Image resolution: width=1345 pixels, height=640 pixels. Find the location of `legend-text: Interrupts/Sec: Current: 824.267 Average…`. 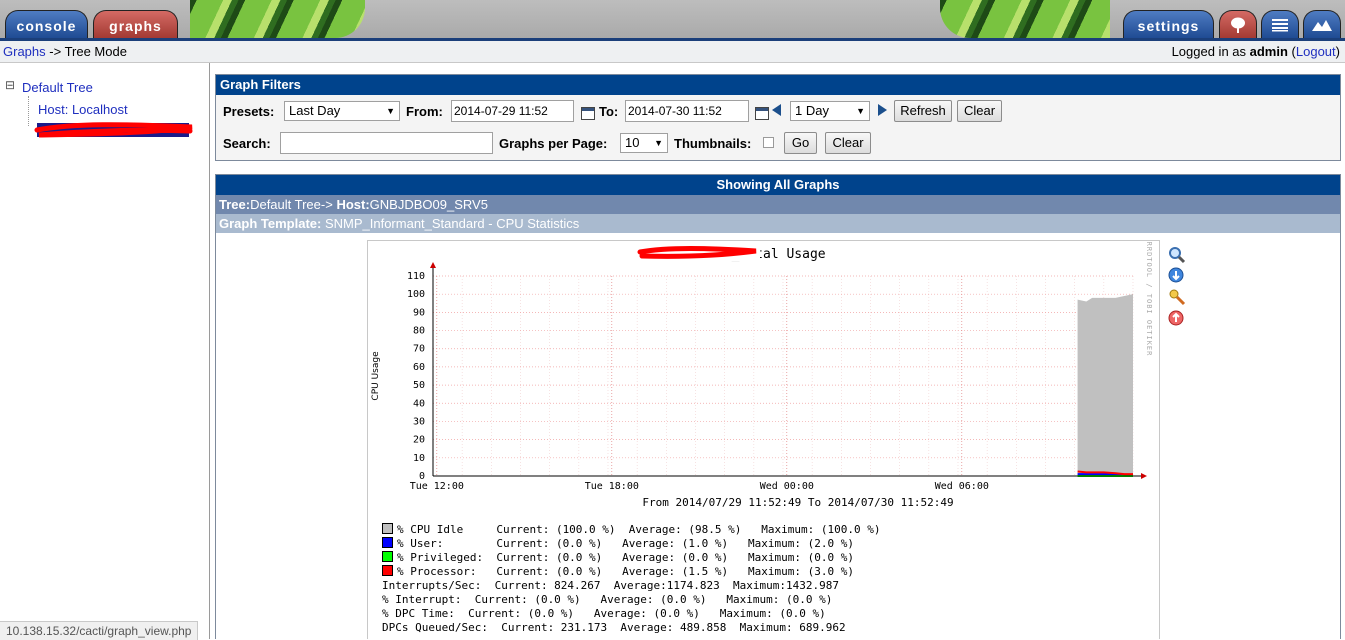

legend-text: Interrupts/Sec: Current: 824.267 Average… is located at coordinates (610, 585).